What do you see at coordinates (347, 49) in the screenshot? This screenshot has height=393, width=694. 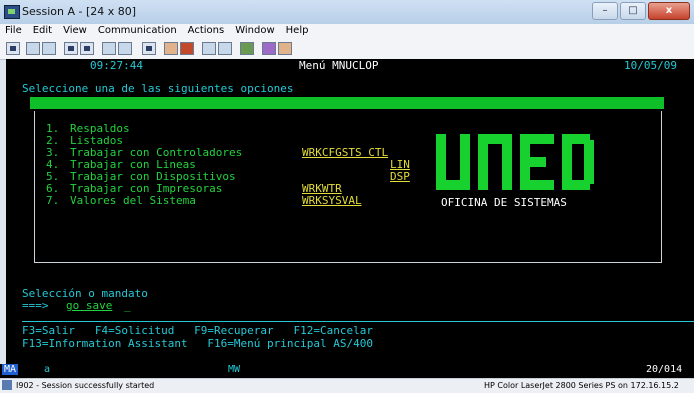 I see `toolbar` at bounding box center [347, 49].